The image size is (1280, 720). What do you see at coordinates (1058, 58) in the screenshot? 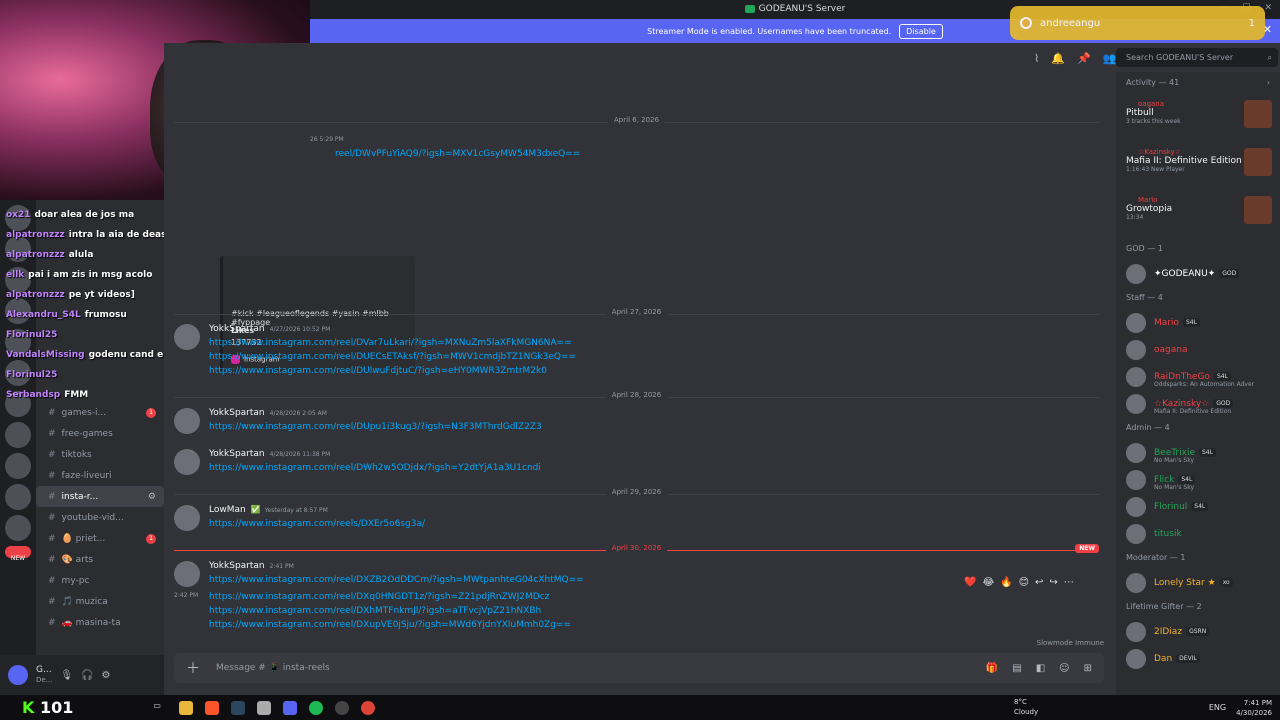
I see `bell-icon: 🔔` at bounding box center [1058, 58].